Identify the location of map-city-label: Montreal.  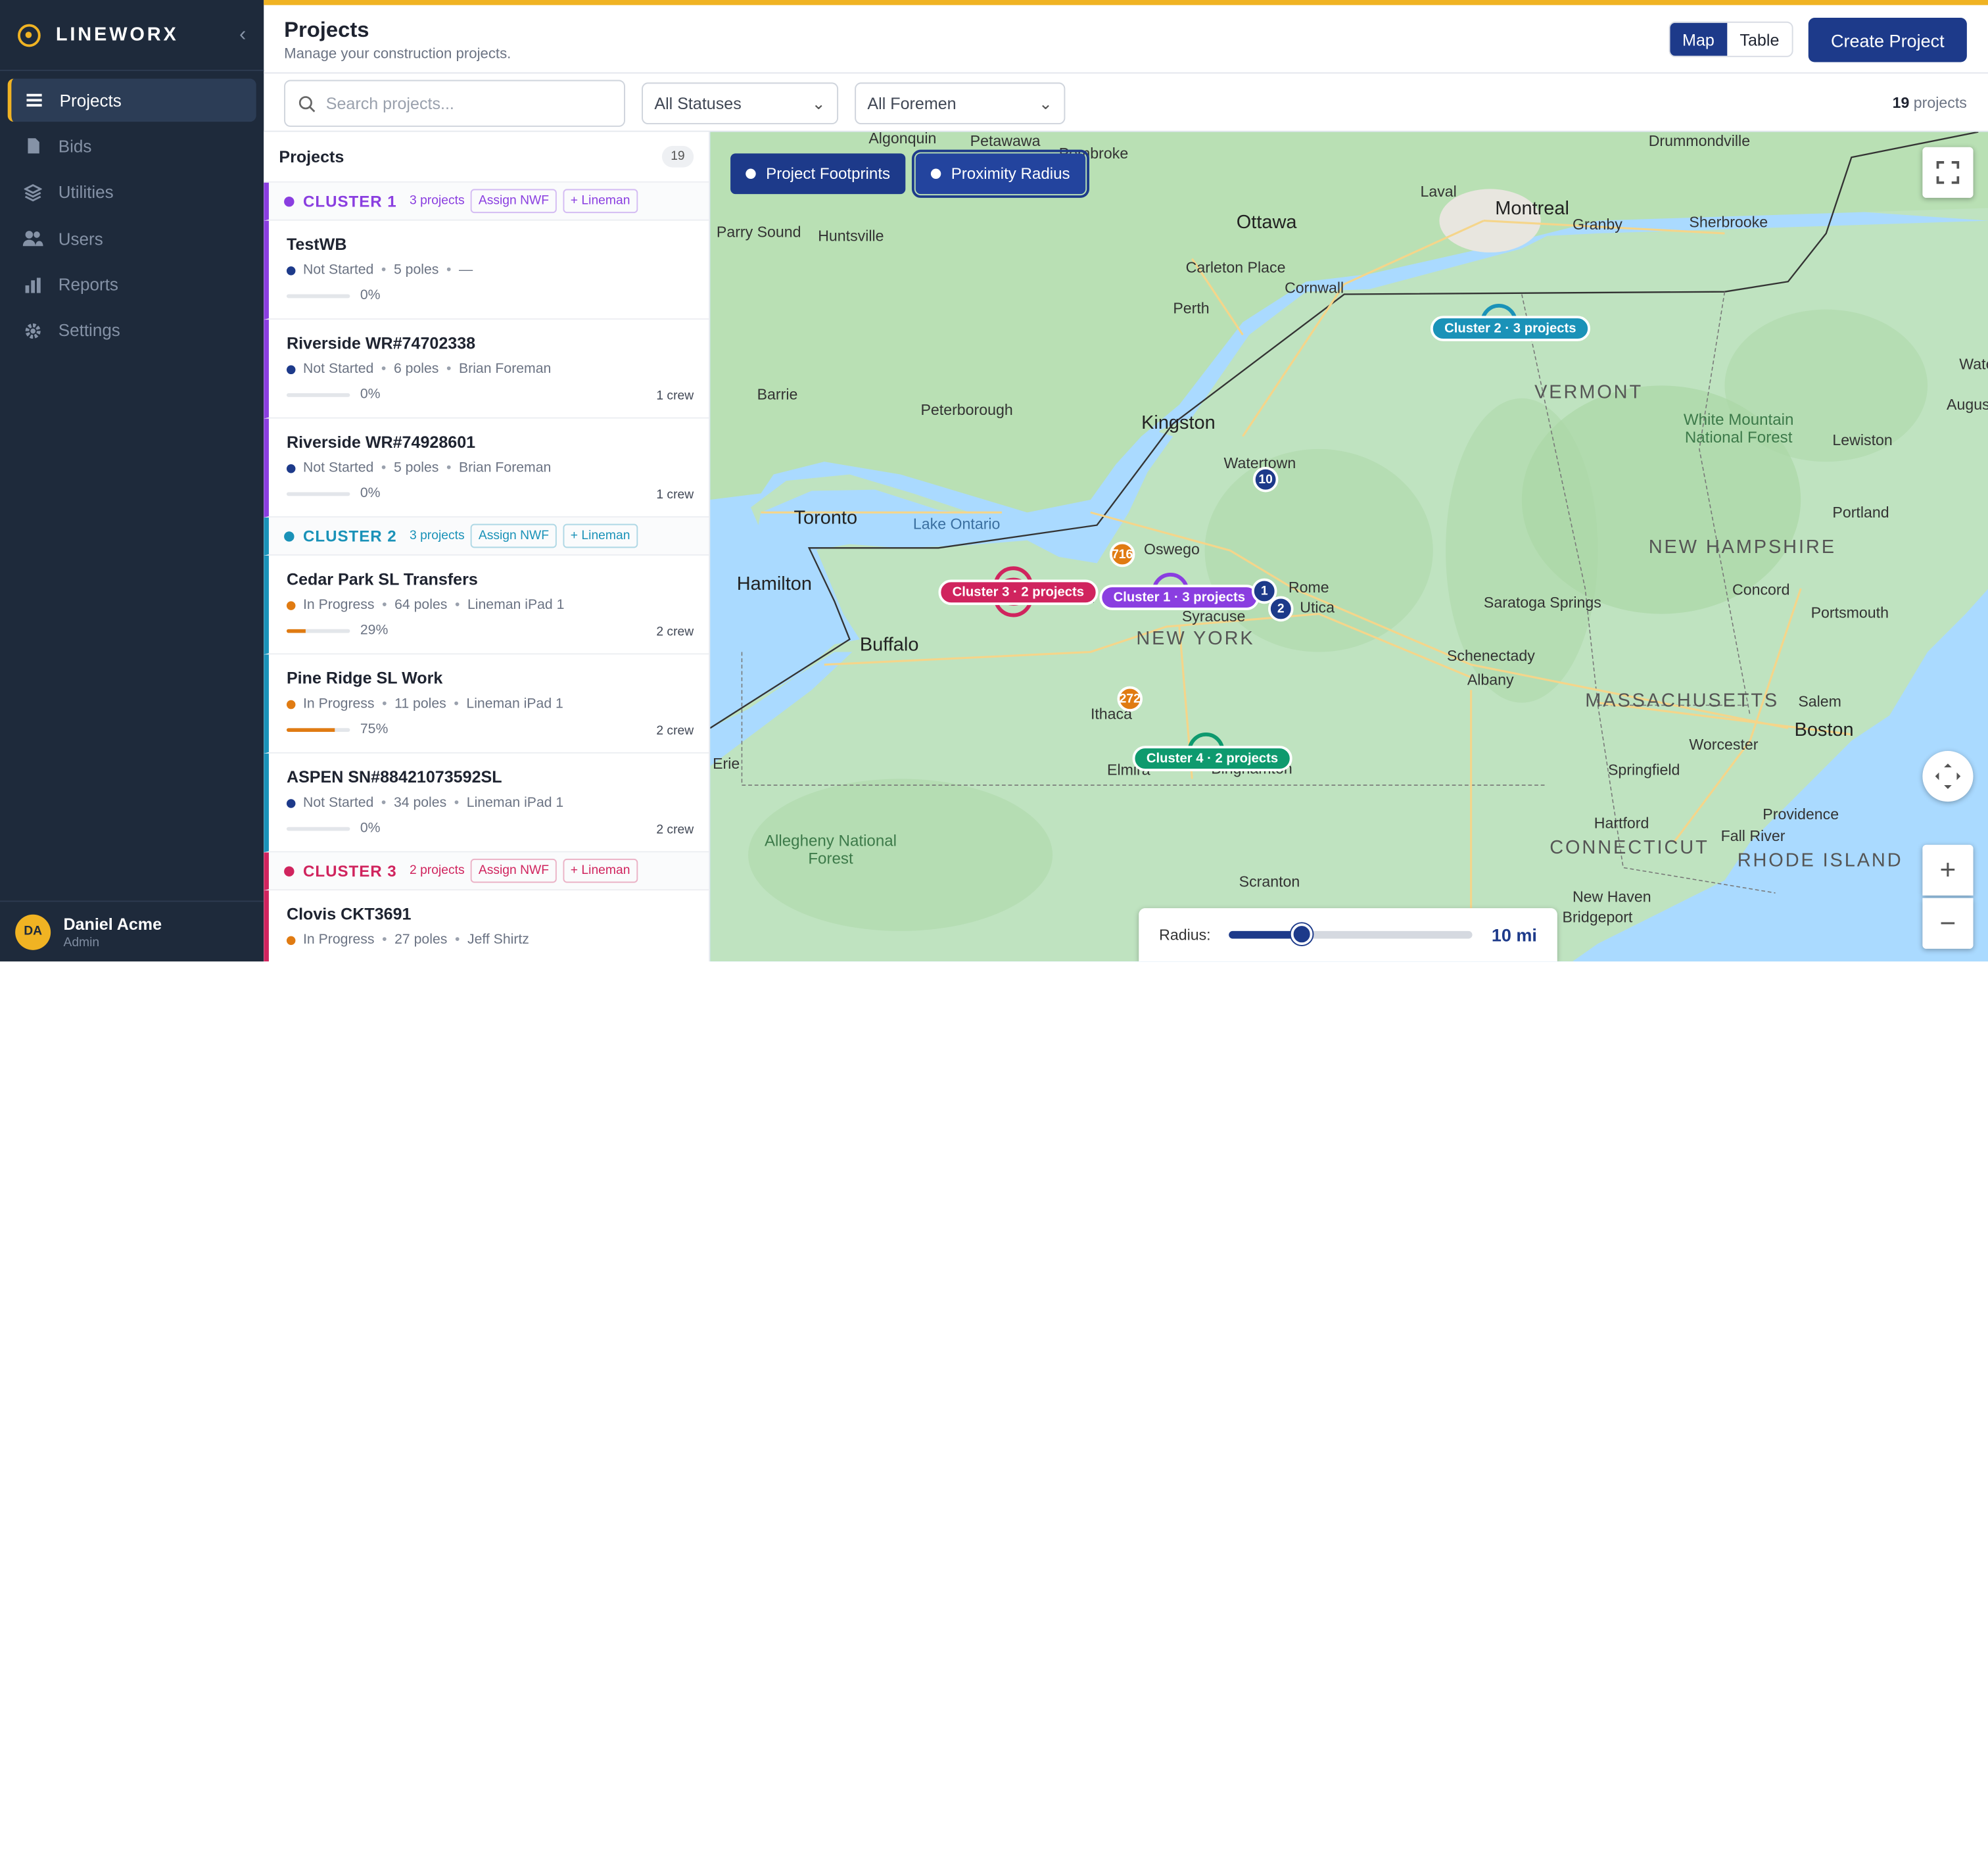
(1532, 208).